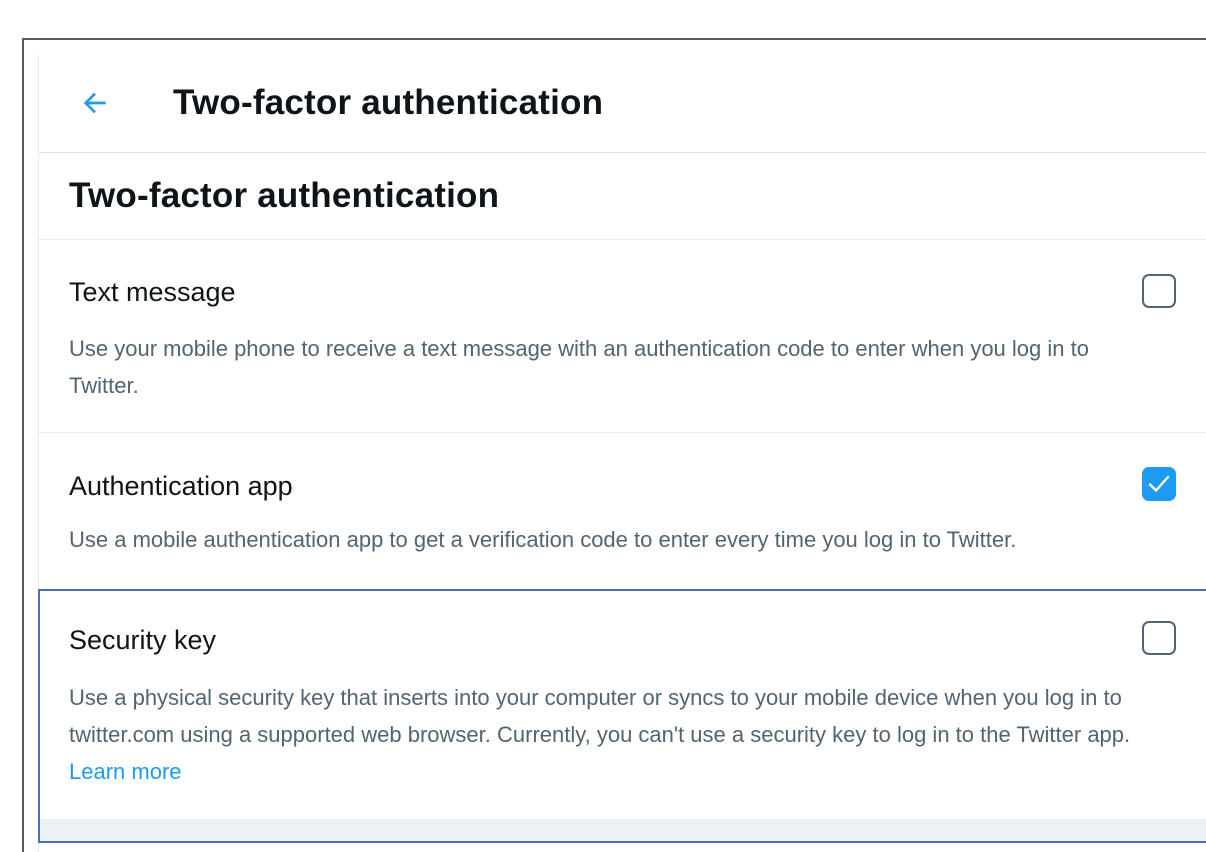 The image size is (1206, 852). Describe the element at coordinates (181, 486) in the screenshot. I see `option-label: Authentication app` at that location.